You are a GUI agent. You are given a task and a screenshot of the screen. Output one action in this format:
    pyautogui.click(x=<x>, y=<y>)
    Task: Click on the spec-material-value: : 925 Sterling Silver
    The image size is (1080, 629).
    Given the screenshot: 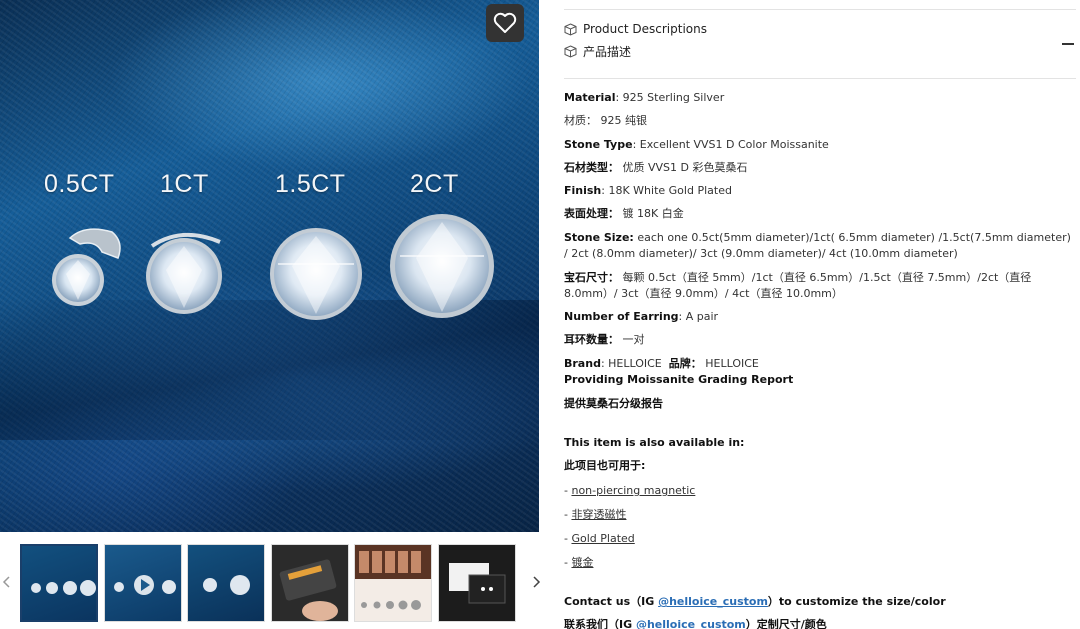 What is the action you would take?
    pyautogui.click(x=670, y=97)
    